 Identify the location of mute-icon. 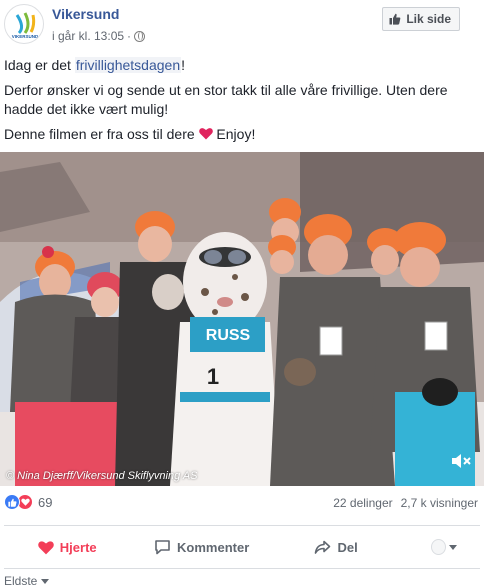
(461, 461).